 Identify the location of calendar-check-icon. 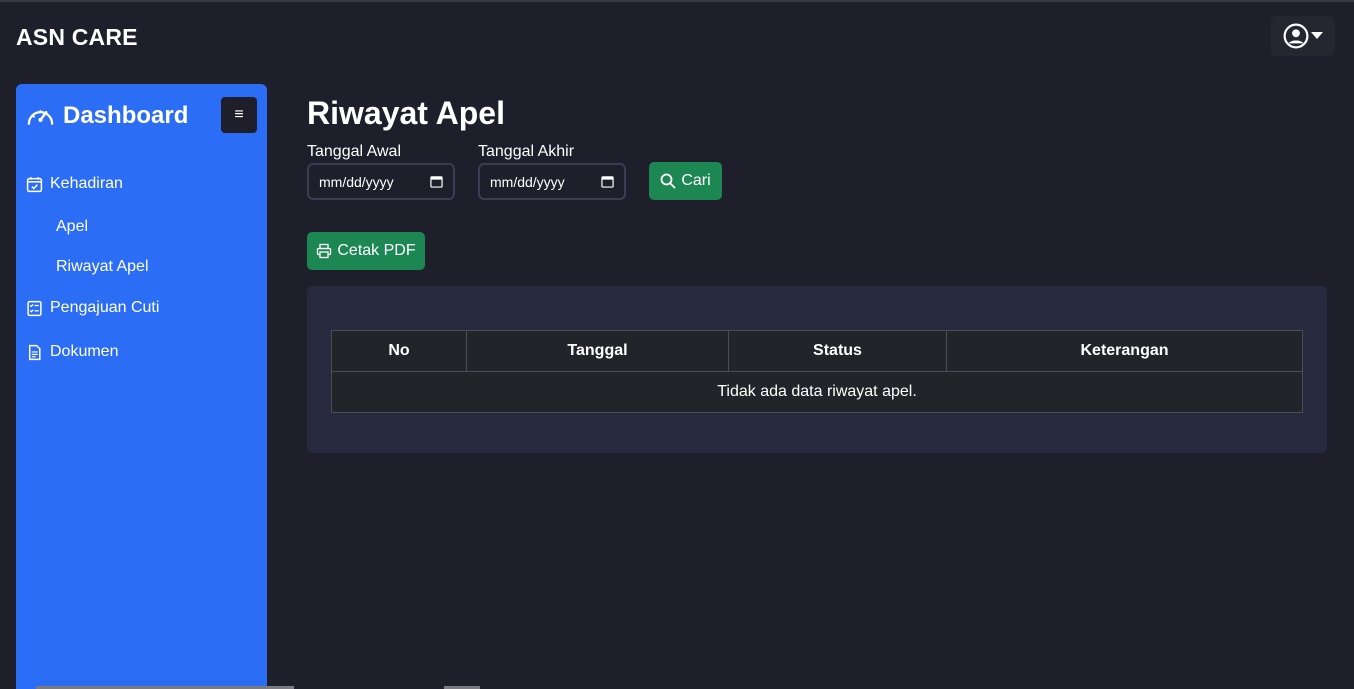
(34, 184).